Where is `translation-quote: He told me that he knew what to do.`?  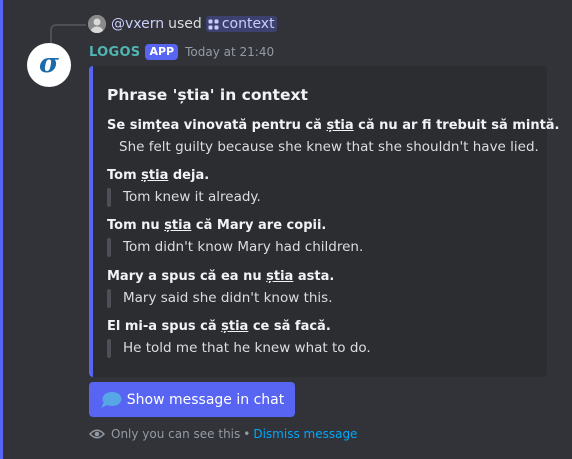 translation-quote: He told me that he knew what to do. is located at coordinates (322, 348).